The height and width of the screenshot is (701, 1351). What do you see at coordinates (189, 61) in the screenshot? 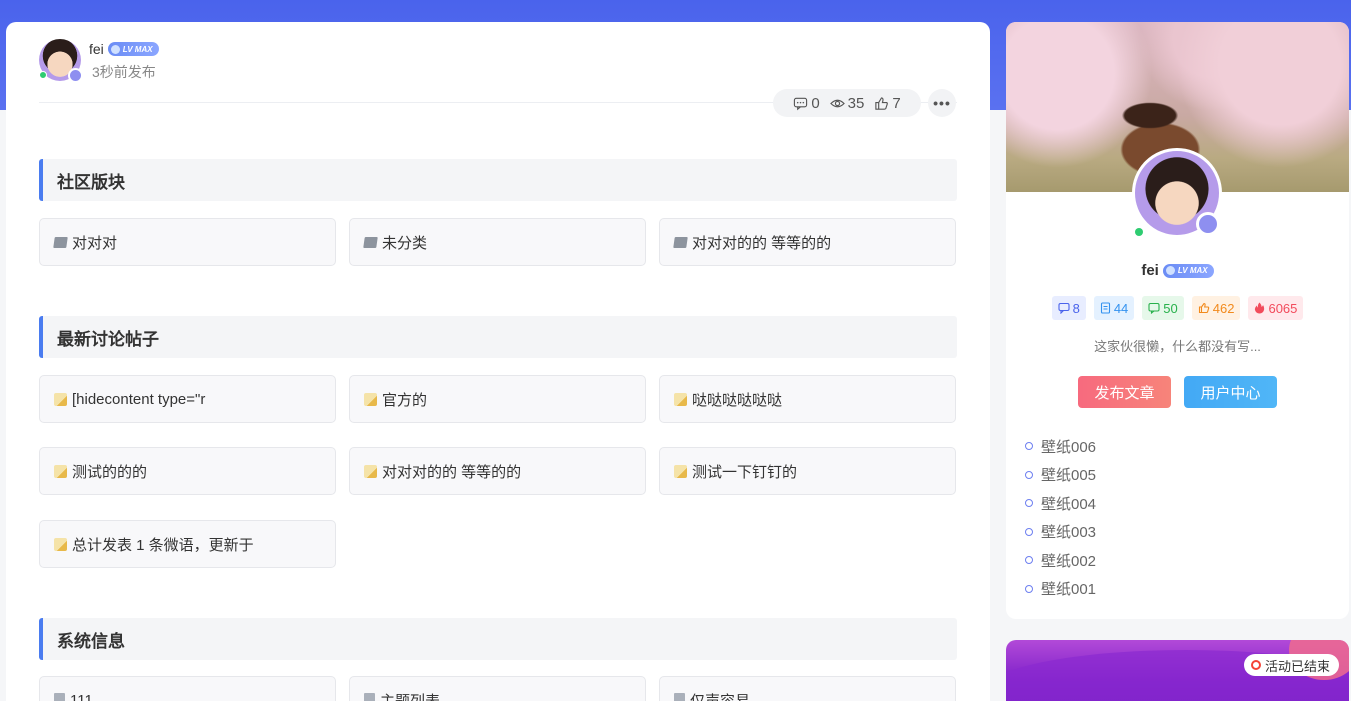
I see `post-author: fei LV MAX 3秒前发布` at bounding box center [189, 61].